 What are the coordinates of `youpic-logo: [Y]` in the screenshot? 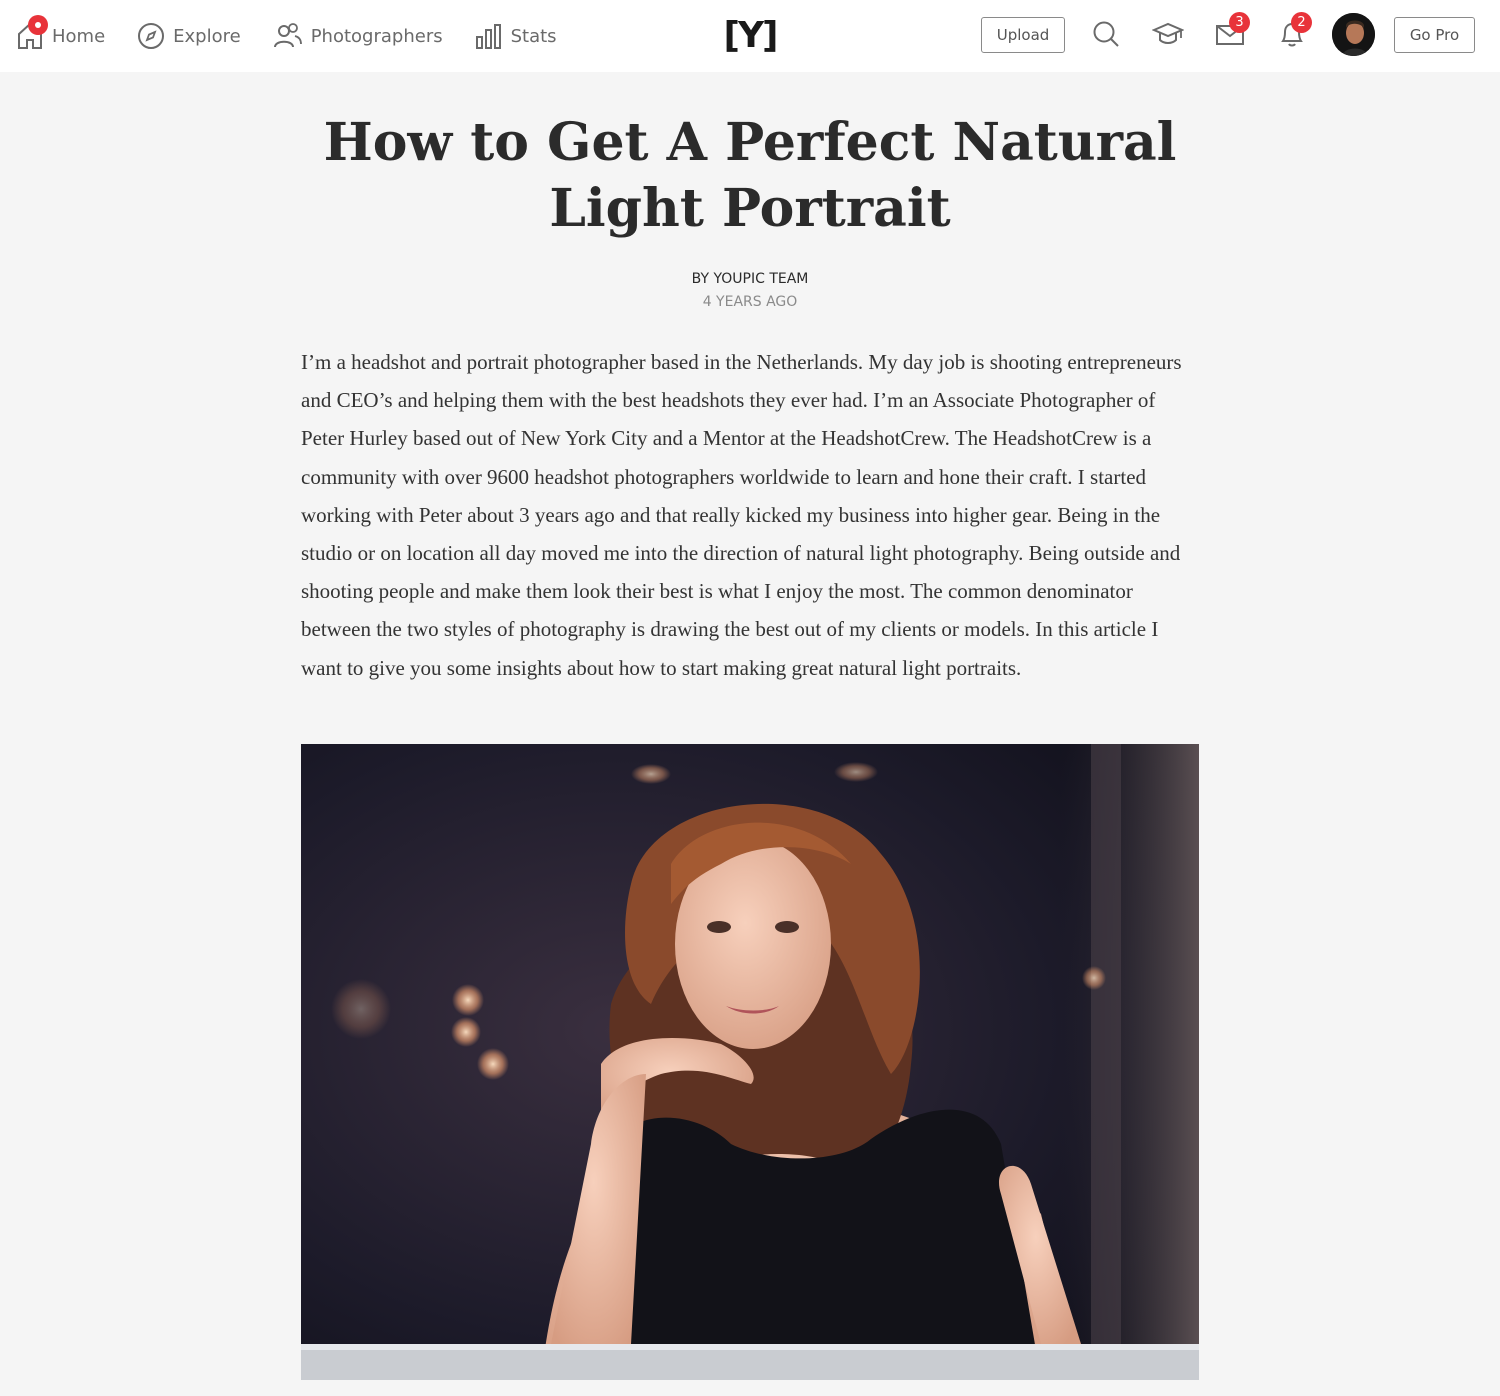 It's located at (751, 35).